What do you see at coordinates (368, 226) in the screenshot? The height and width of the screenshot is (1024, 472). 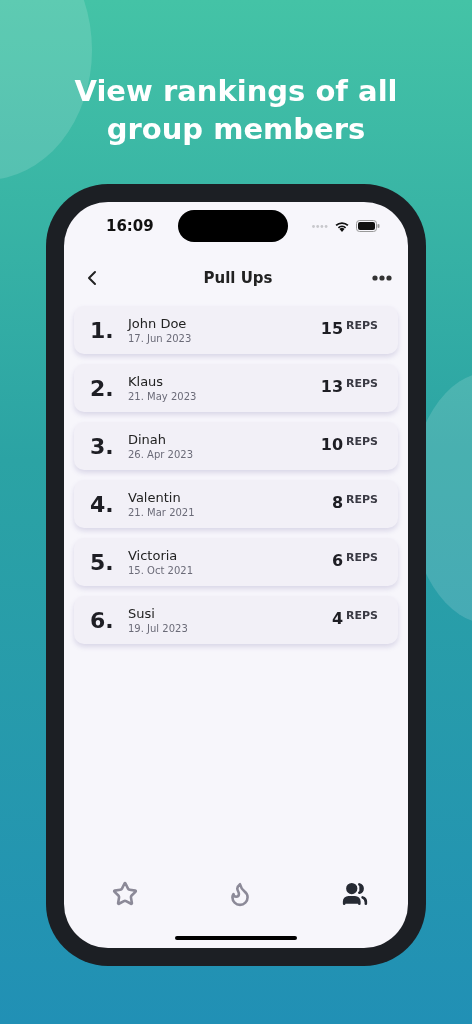 I see `battery-icon` at bounding box center [368, 226].